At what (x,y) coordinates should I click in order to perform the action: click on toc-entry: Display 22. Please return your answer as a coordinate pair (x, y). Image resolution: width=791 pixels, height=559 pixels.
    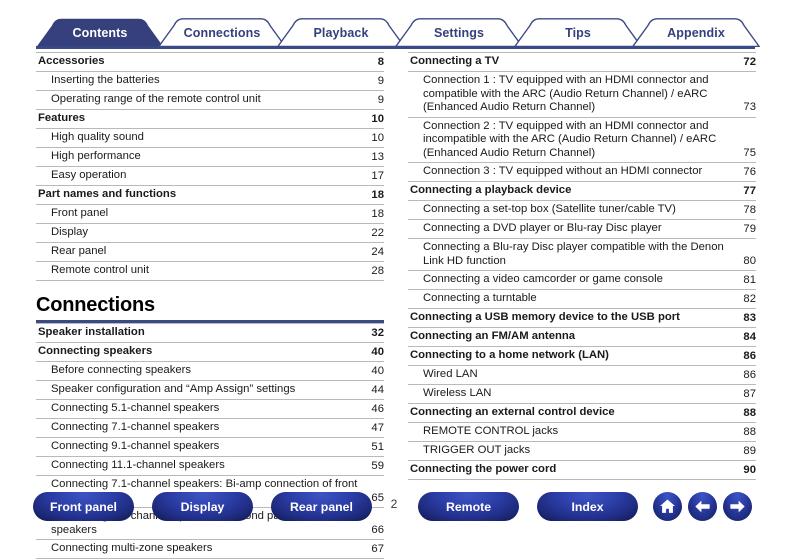
    Looking at the image, I should click on (210, 233).